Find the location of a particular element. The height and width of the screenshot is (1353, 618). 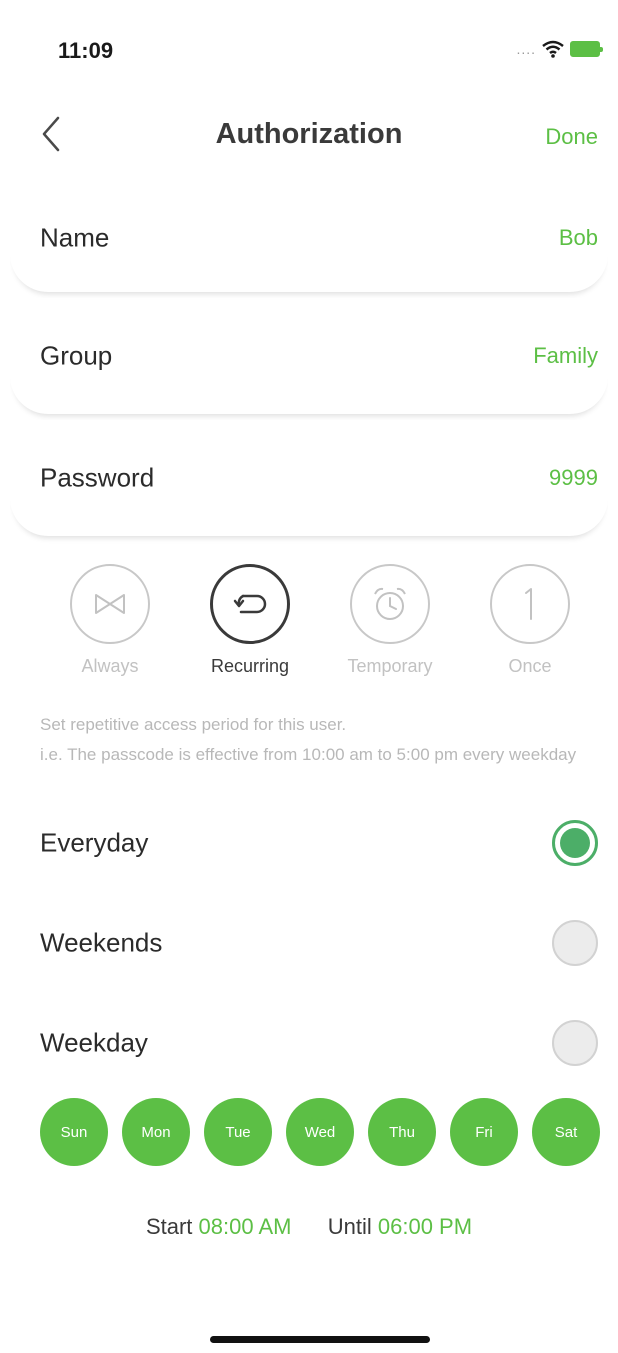

number-one-icon is located at coordinates (528, 604).